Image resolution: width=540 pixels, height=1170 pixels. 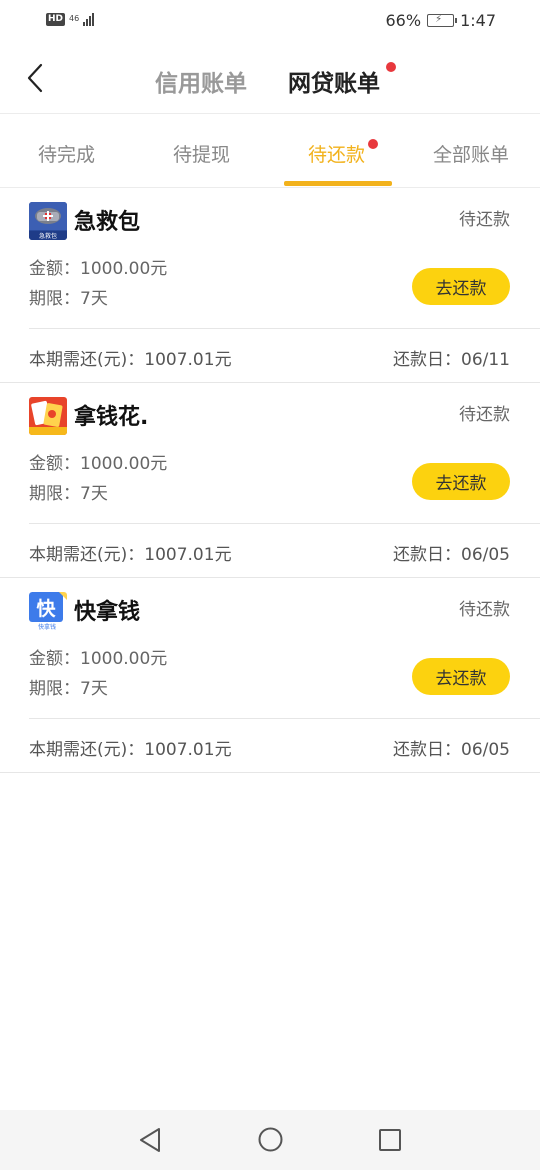 I want to click on tab-credit-bill: 信用账单, so click(x=201, y=81).